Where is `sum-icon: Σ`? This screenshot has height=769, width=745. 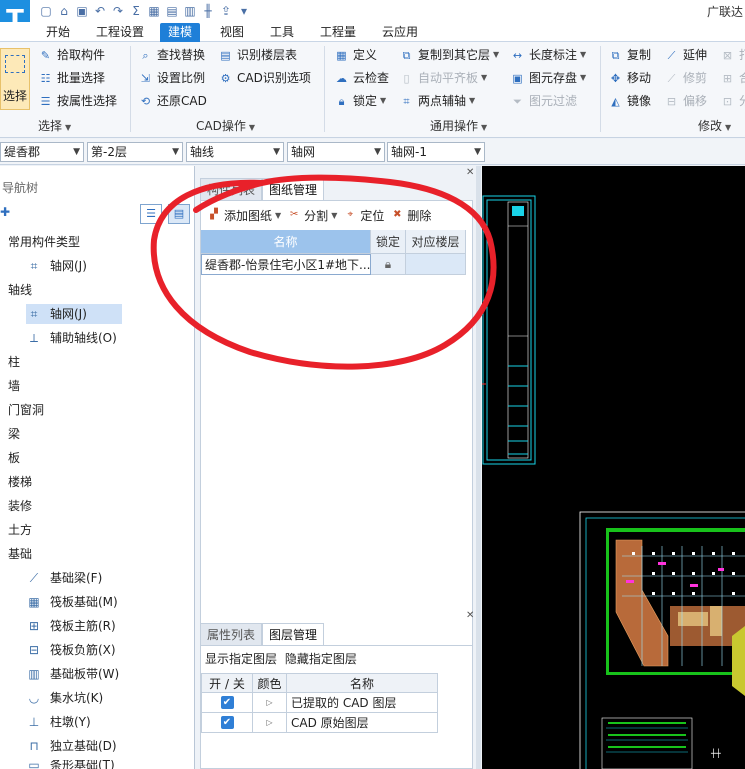
sum-icon: Σ is located at coordinates (136, 11).